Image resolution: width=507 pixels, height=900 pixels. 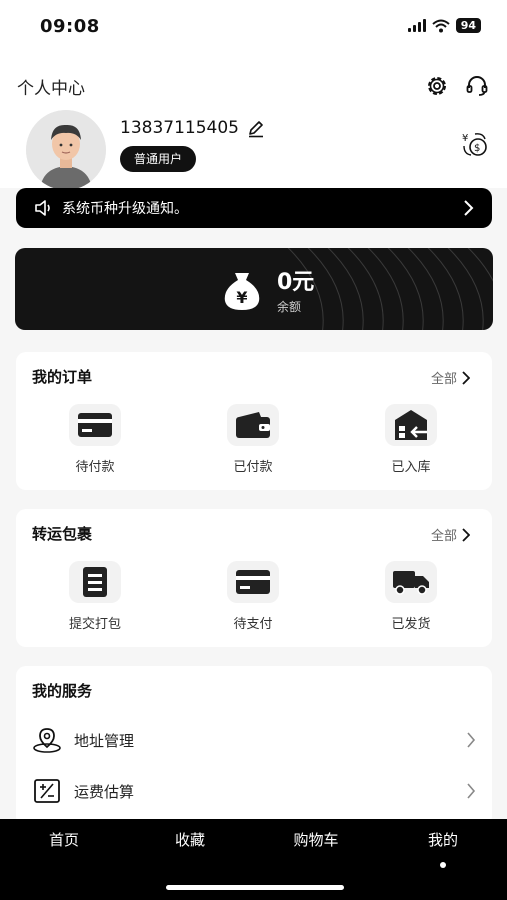 What do you see at coordinates (443, 379) in the screenshot?
I see `orders-all-label: 全部` at bounding box center [443, 379].